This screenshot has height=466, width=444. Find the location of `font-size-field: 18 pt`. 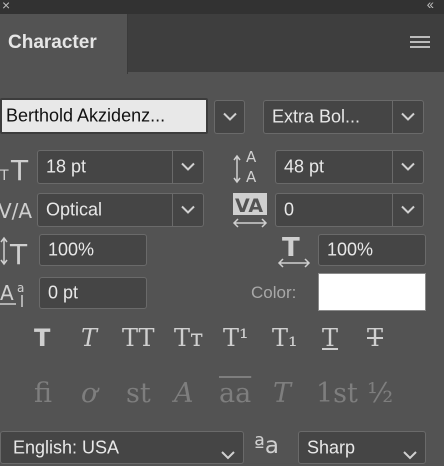

font-size-field: 18 pt is located at coordinates (120, 167).